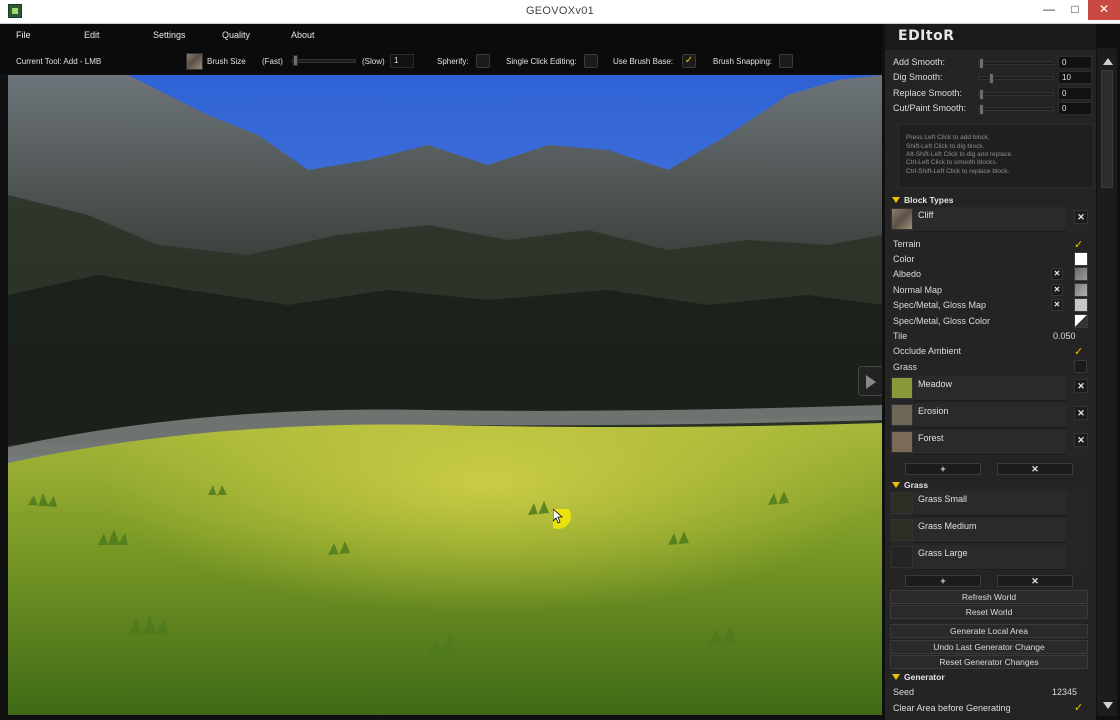  Describe the element at coordinates (1016, 63) in the screenshot. I see `add-smooth-slider` at that location.